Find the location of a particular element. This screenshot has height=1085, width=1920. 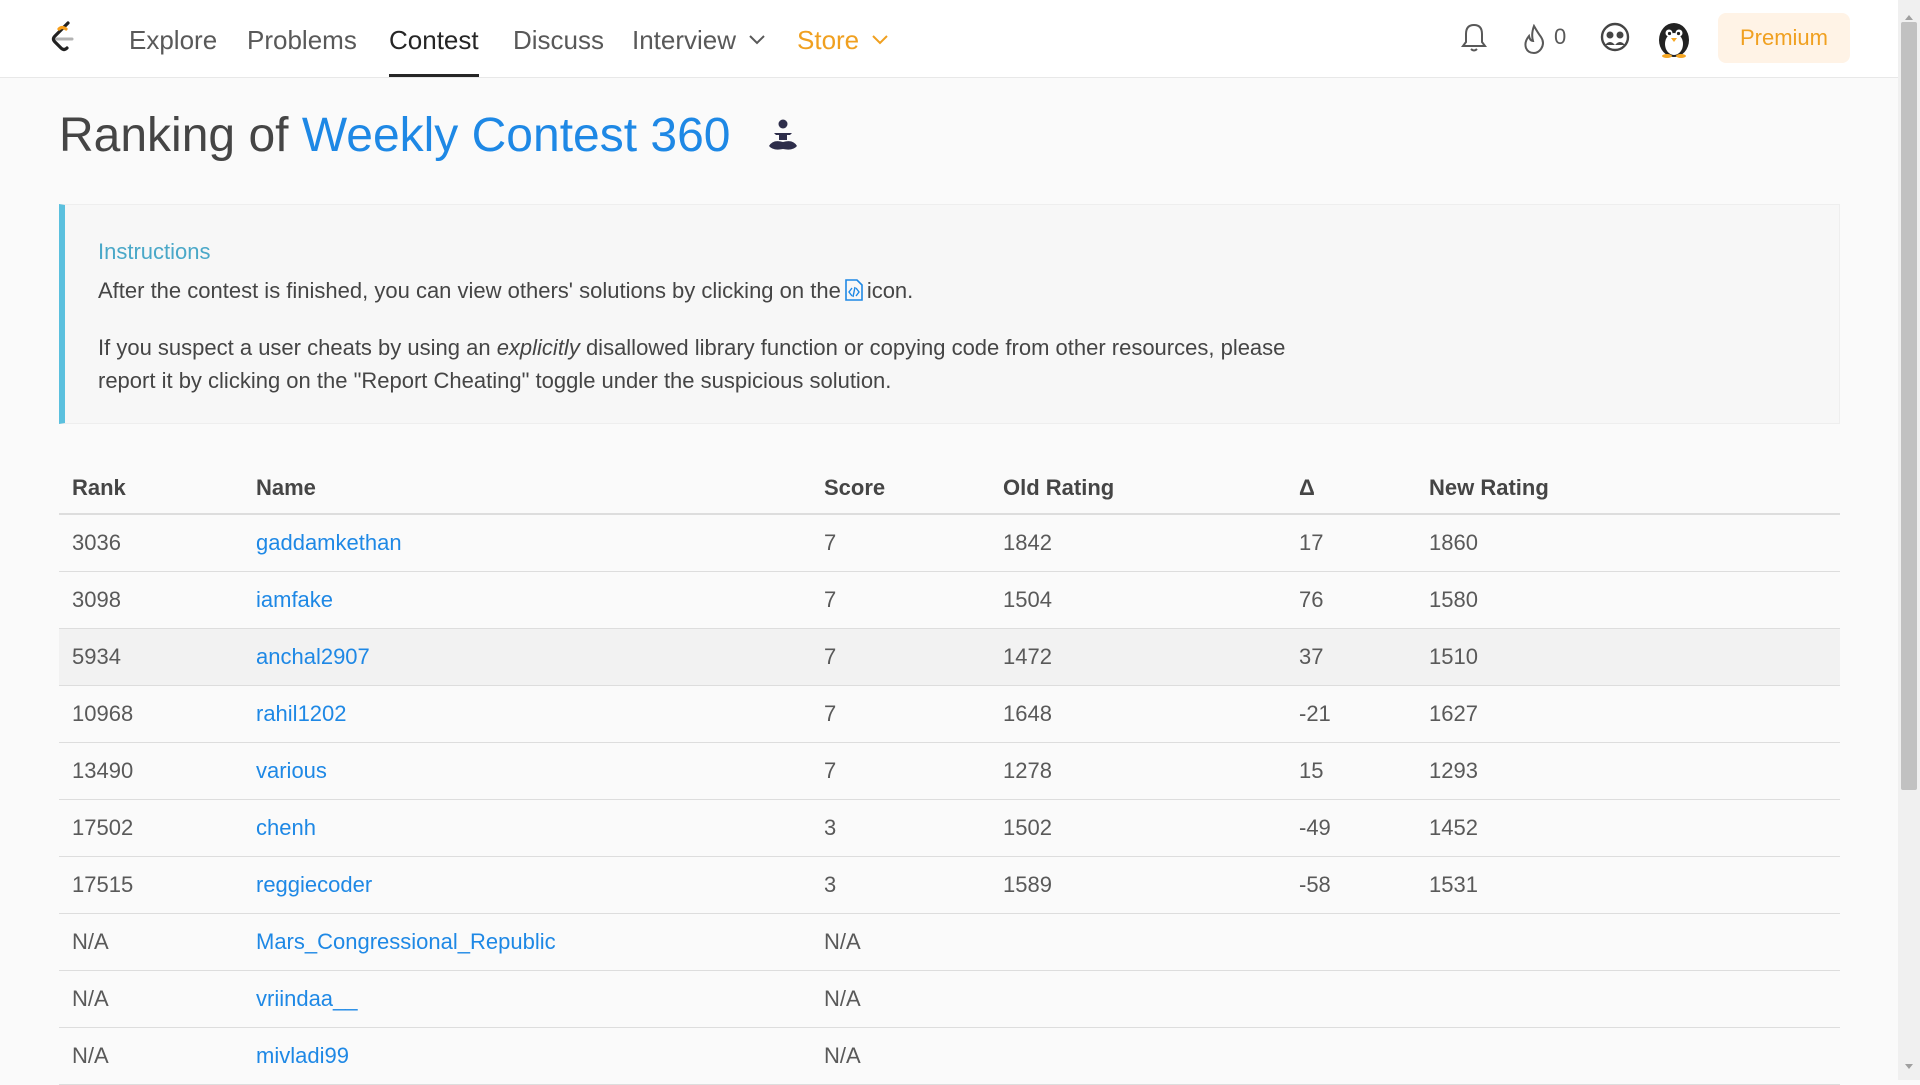

nav-interview: Interview is located at coordinates (698, 38).